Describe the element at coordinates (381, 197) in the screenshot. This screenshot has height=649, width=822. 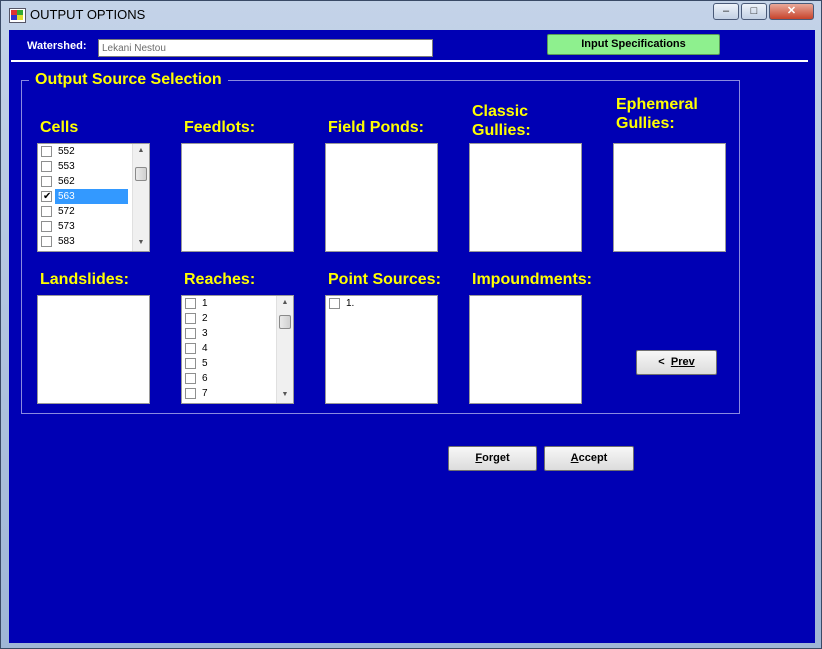
I see `field-ponds-list` at that location.